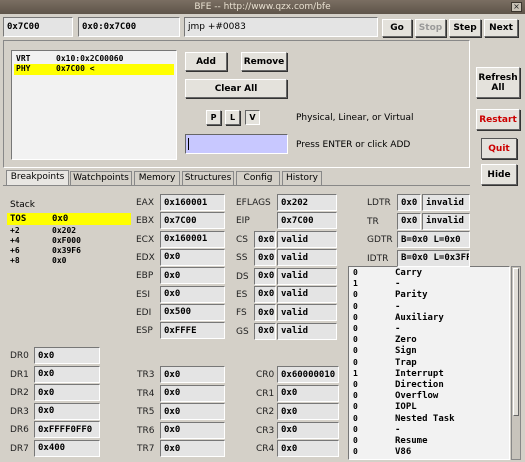  What do you see at coordinates (498, 119) in the screenshot?
I see `restart-button: Restart` at bounding box center [498, 119].